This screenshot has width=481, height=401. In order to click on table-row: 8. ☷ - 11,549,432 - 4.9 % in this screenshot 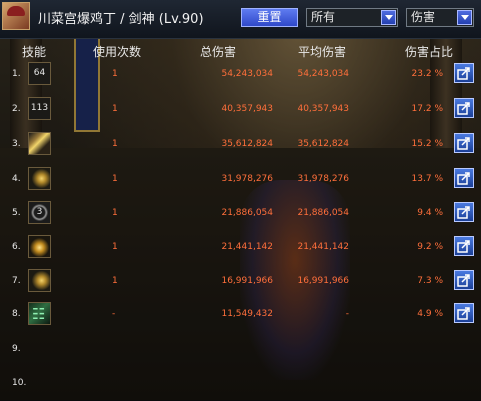, I will do `click(240, 315)`.